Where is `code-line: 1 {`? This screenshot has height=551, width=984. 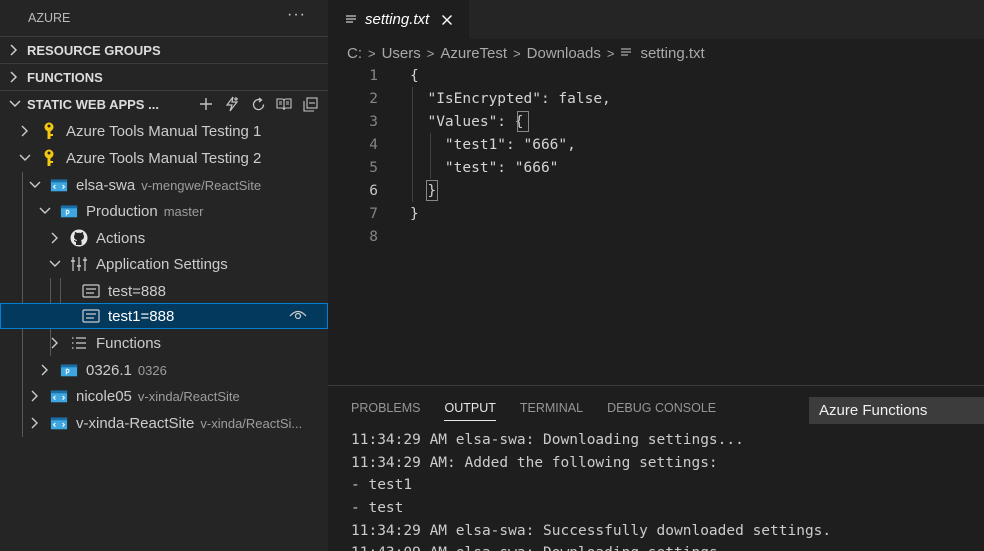
code-line: 1 { is located at coordinates (656, 75).